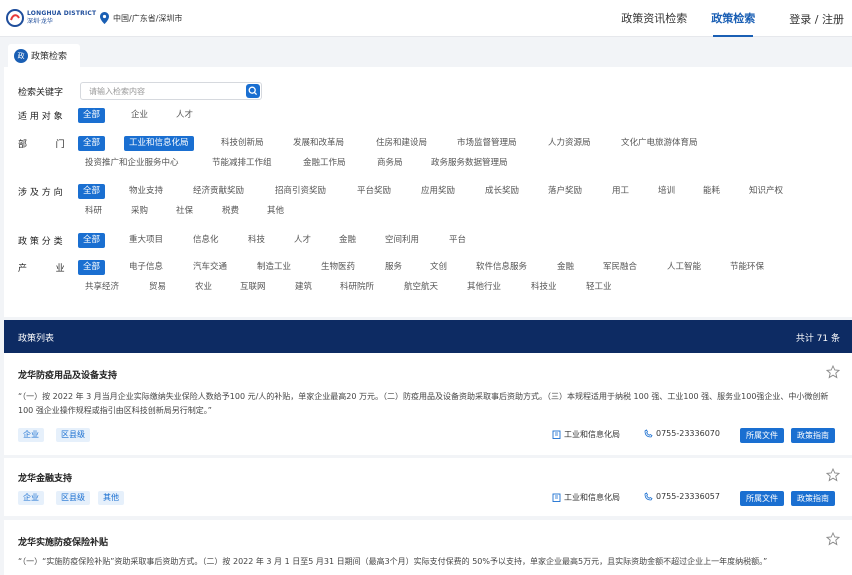 The image size is (852, 575). I want to click on target-option: 人才, so click(184, 115).